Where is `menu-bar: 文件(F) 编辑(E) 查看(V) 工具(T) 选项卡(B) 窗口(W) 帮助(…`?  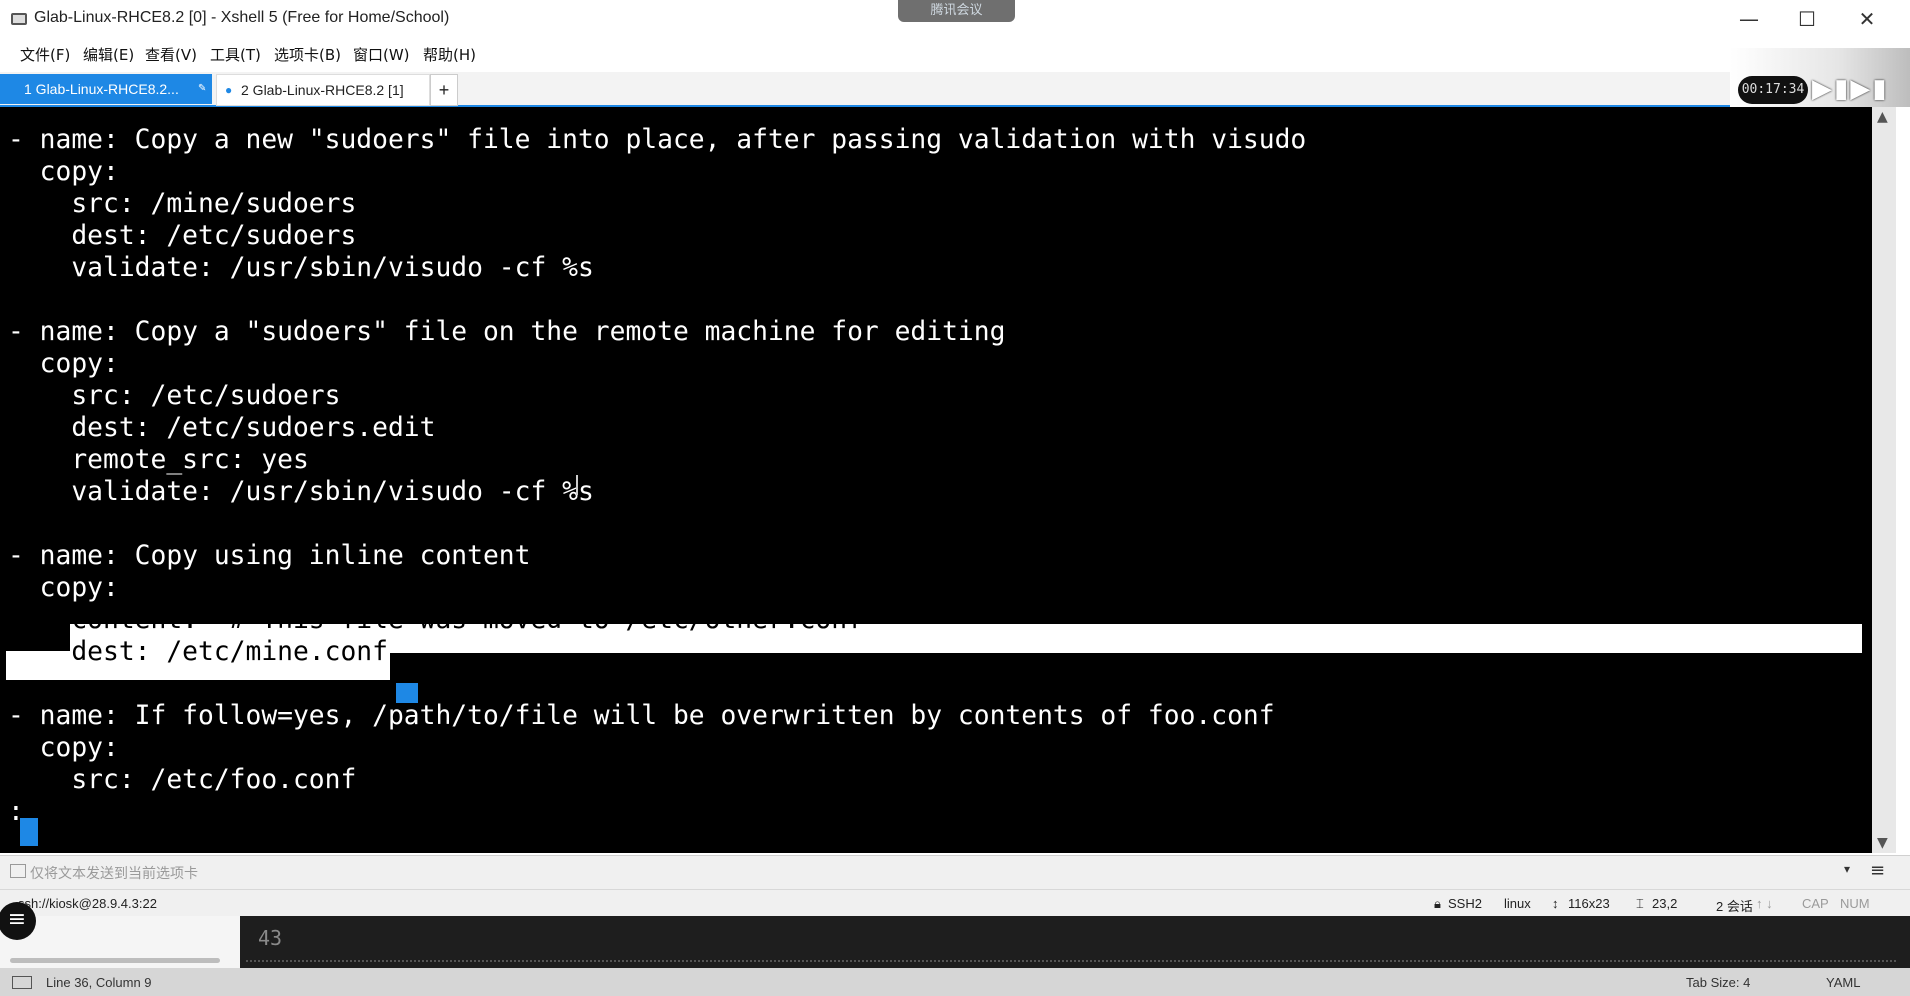 menu-bar: 文件(F) 编辑(E) 查看(V) 工具(T) 选项卡(B) 窗口(W) 帮助(… is located at coordinates (955, 53).